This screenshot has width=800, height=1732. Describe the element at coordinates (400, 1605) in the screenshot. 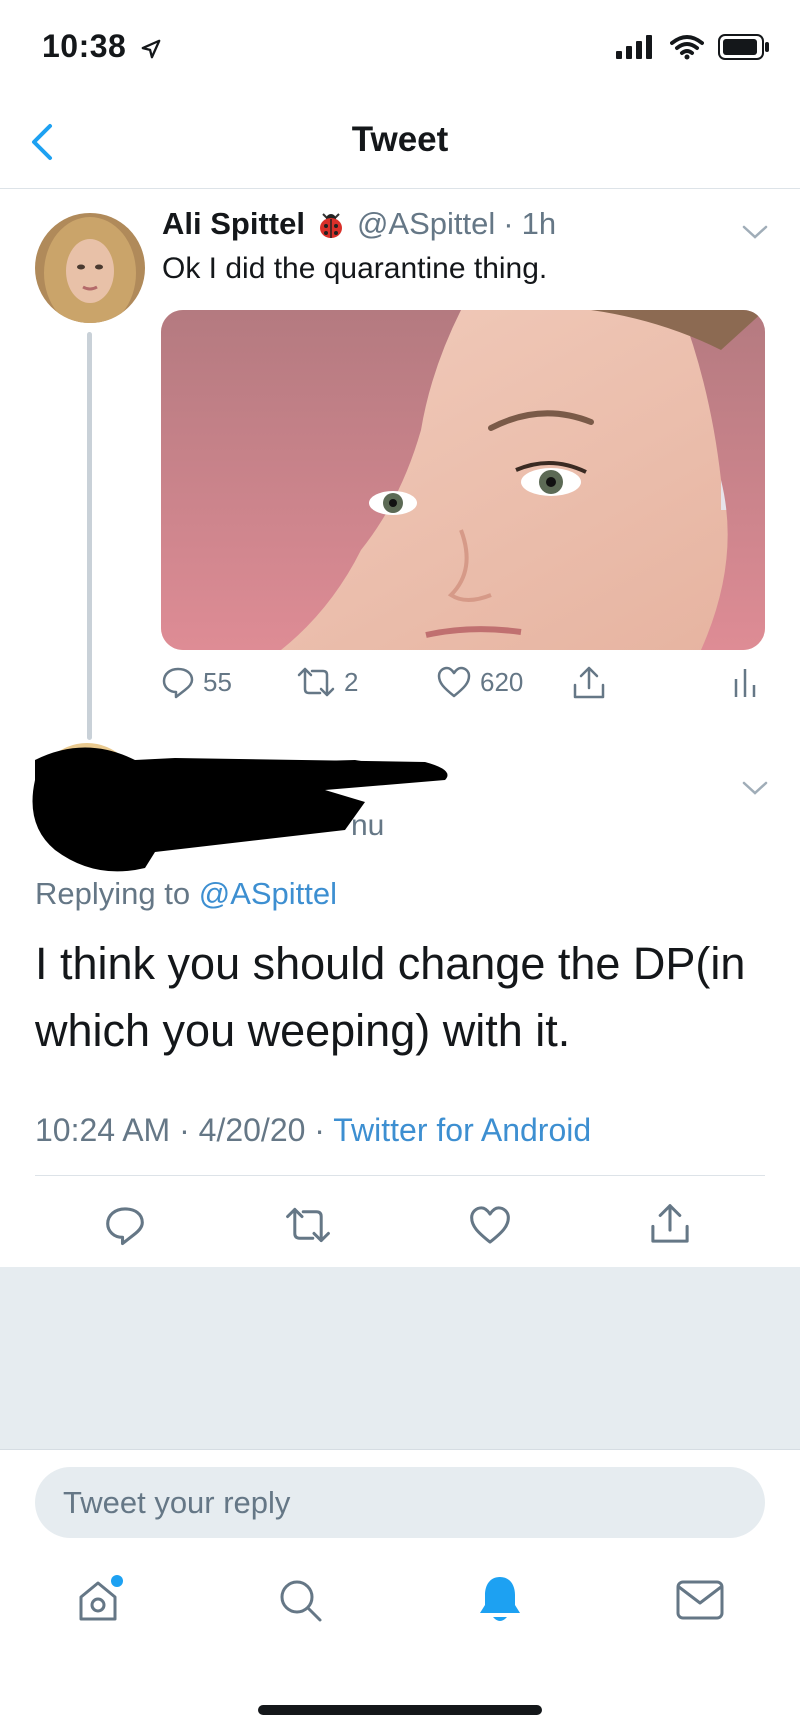

I see `bottom-tab-bar` at that location.